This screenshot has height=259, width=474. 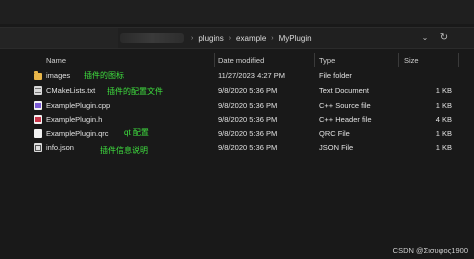 I want to click on file-name: images, so click(x=58, y=75).